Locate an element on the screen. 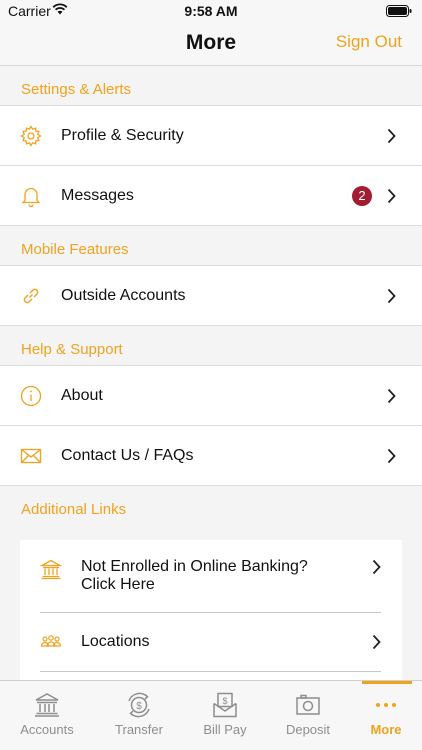  tab-transfer: $ Transfer is located at coordinates (139, 715).